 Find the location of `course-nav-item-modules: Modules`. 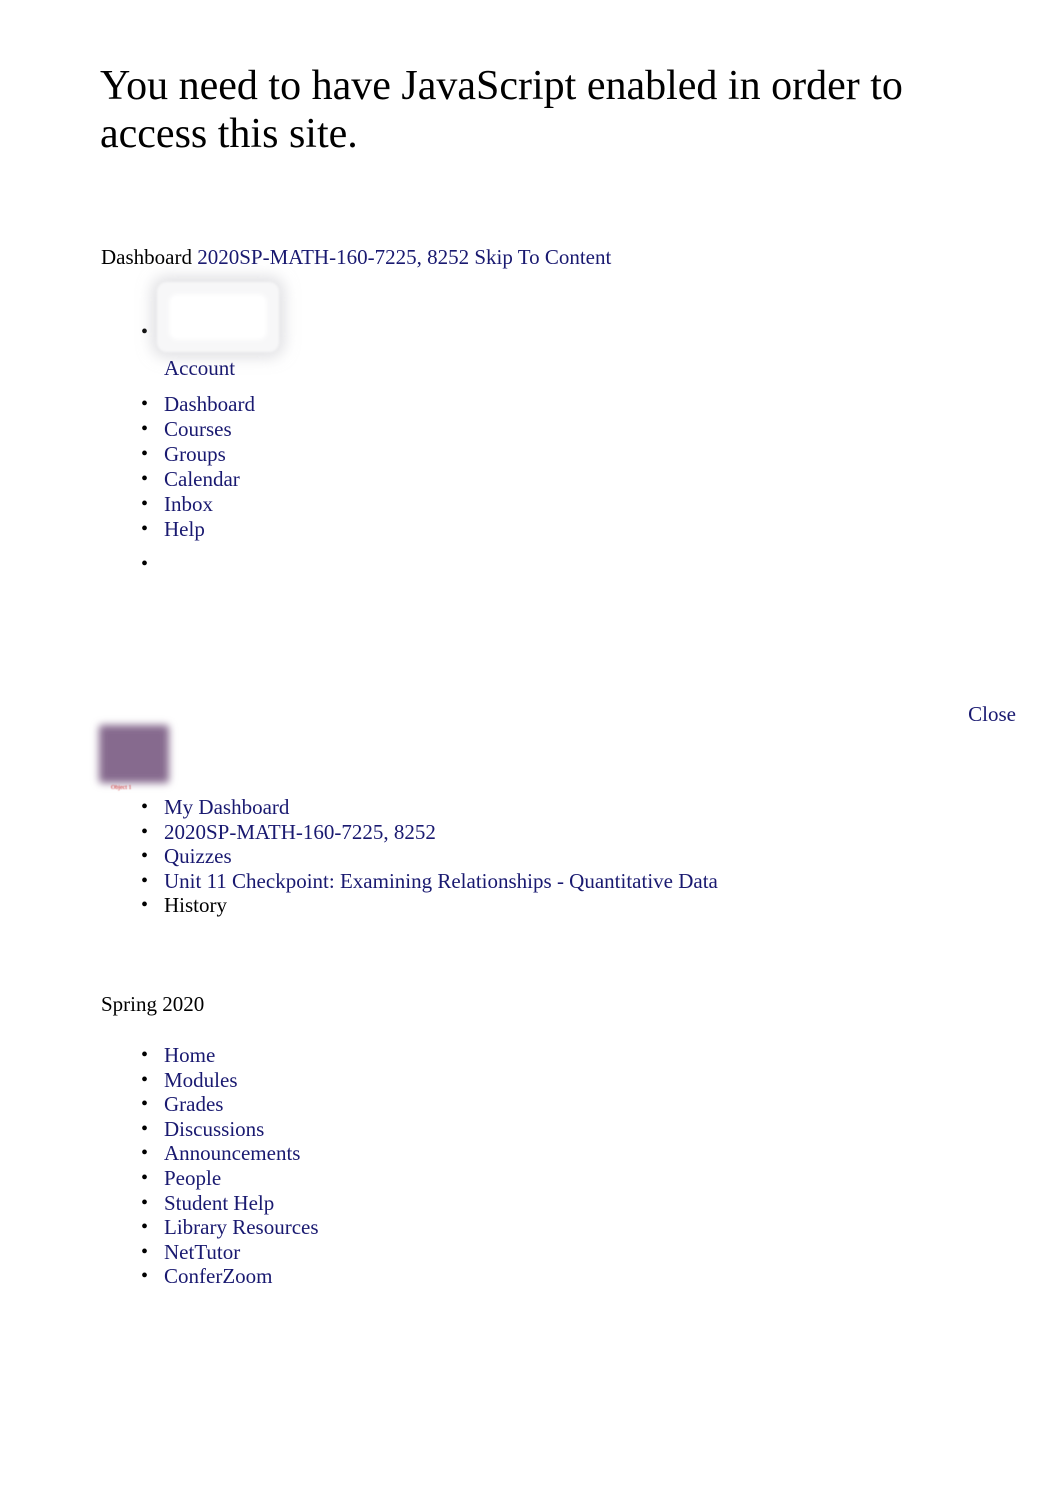

course-nav-item-modules: Modules is located at coordinates (350, 1080).